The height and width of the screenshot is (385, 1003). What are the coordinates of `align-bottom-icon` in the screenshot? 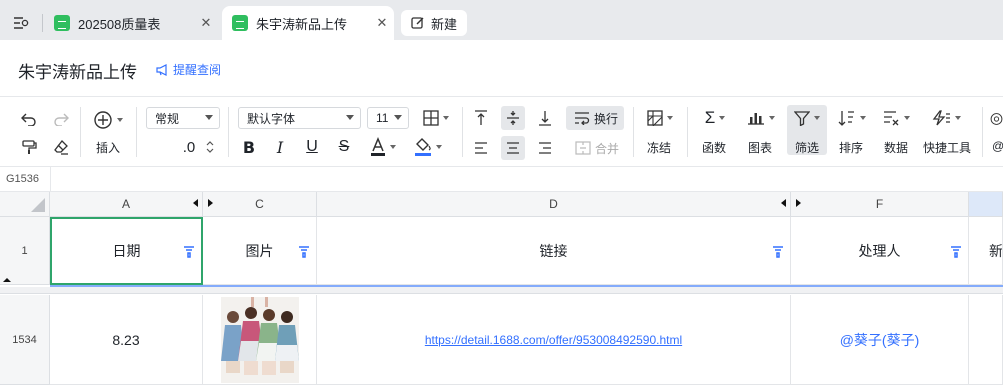 It's located at (545, 118).